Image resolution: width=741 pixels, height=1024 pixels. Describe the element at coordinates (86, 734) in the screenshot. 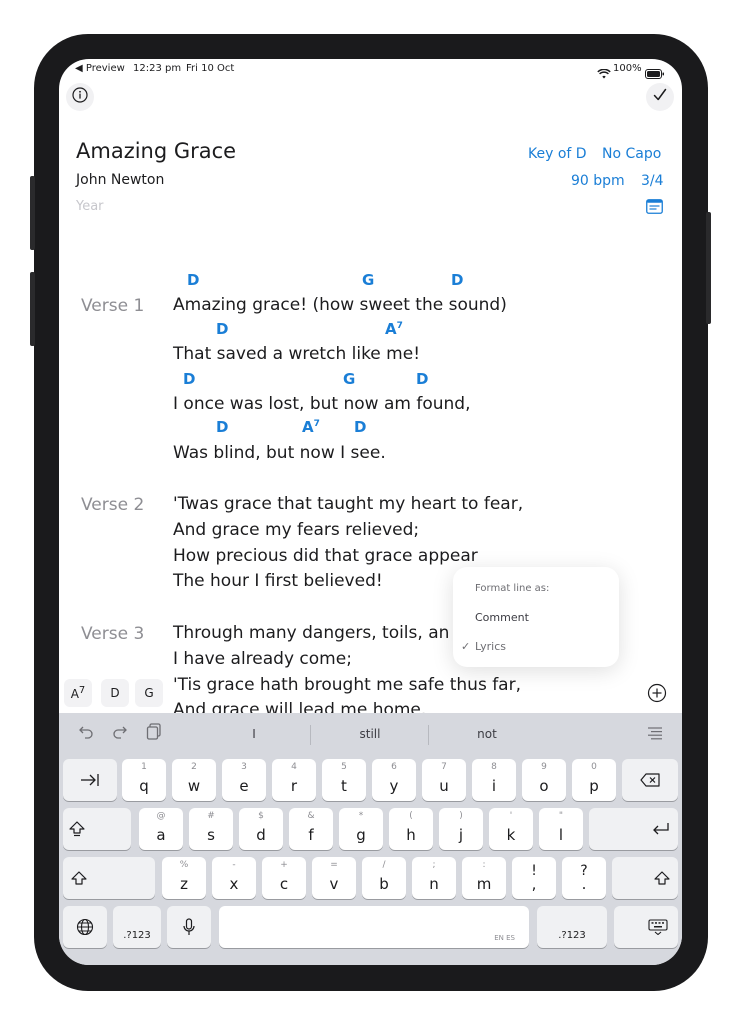

I see `undo-icon` at that location.